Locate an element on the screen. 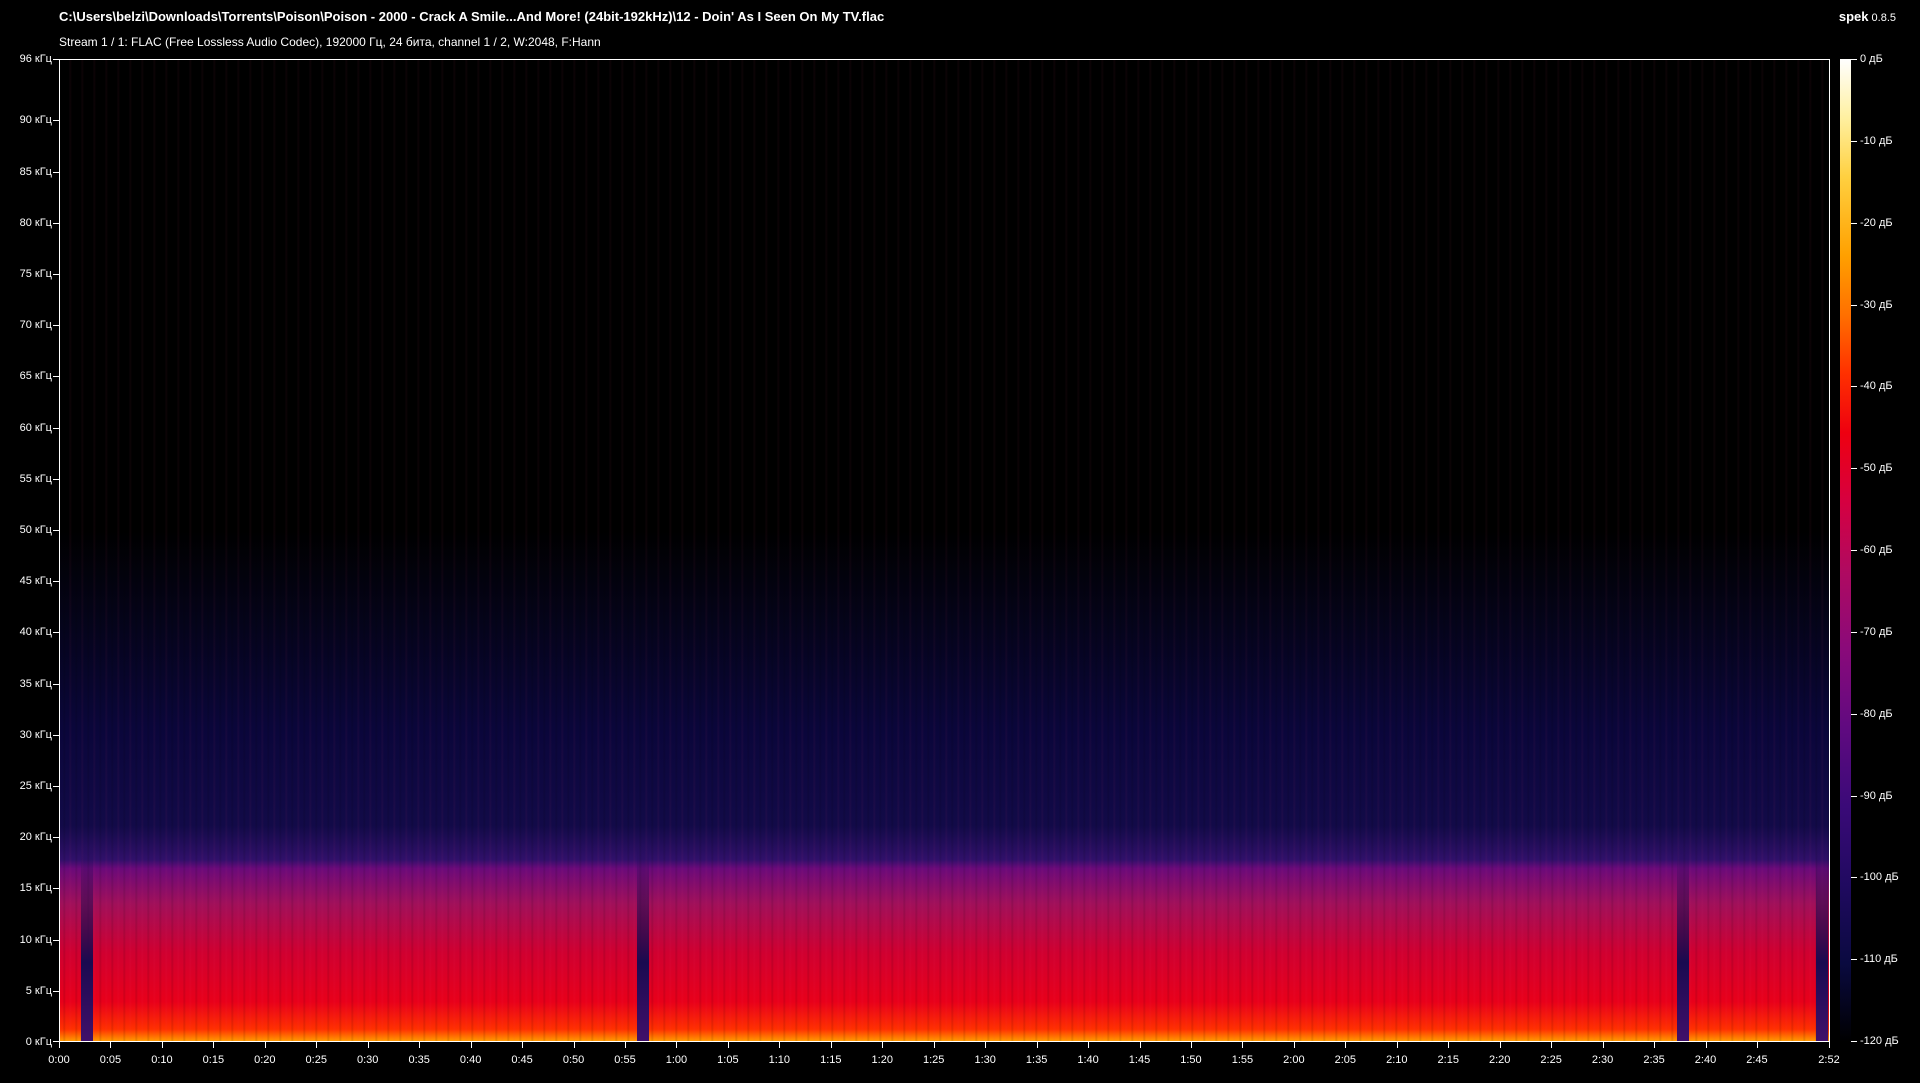 Image resolution: width=1920 pixels, height=1083 pixels. time-tick-label: 0:45 is located at coordinates (522, 1060).